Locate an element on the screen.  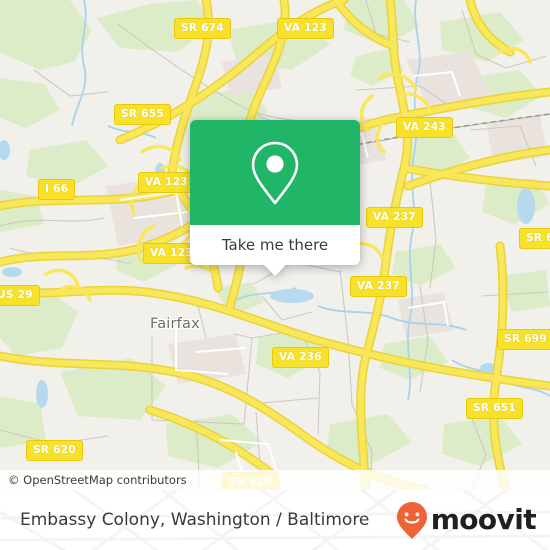
moovit-wordmark: moovit is located at coordinates (483, 519).